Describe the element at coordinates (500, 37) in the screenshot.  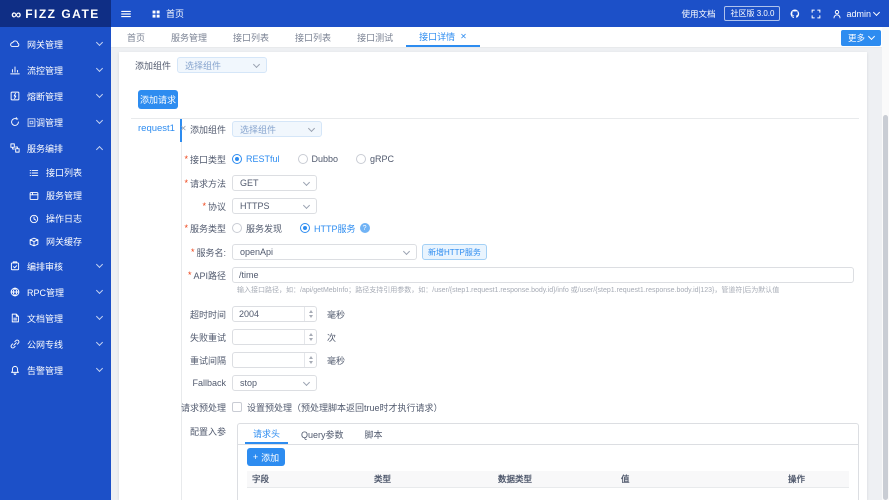
I see `page-tab-bar: 首页 服务管理 接口列表 接口列表 接口测试 接口详情 ✕` at that location.